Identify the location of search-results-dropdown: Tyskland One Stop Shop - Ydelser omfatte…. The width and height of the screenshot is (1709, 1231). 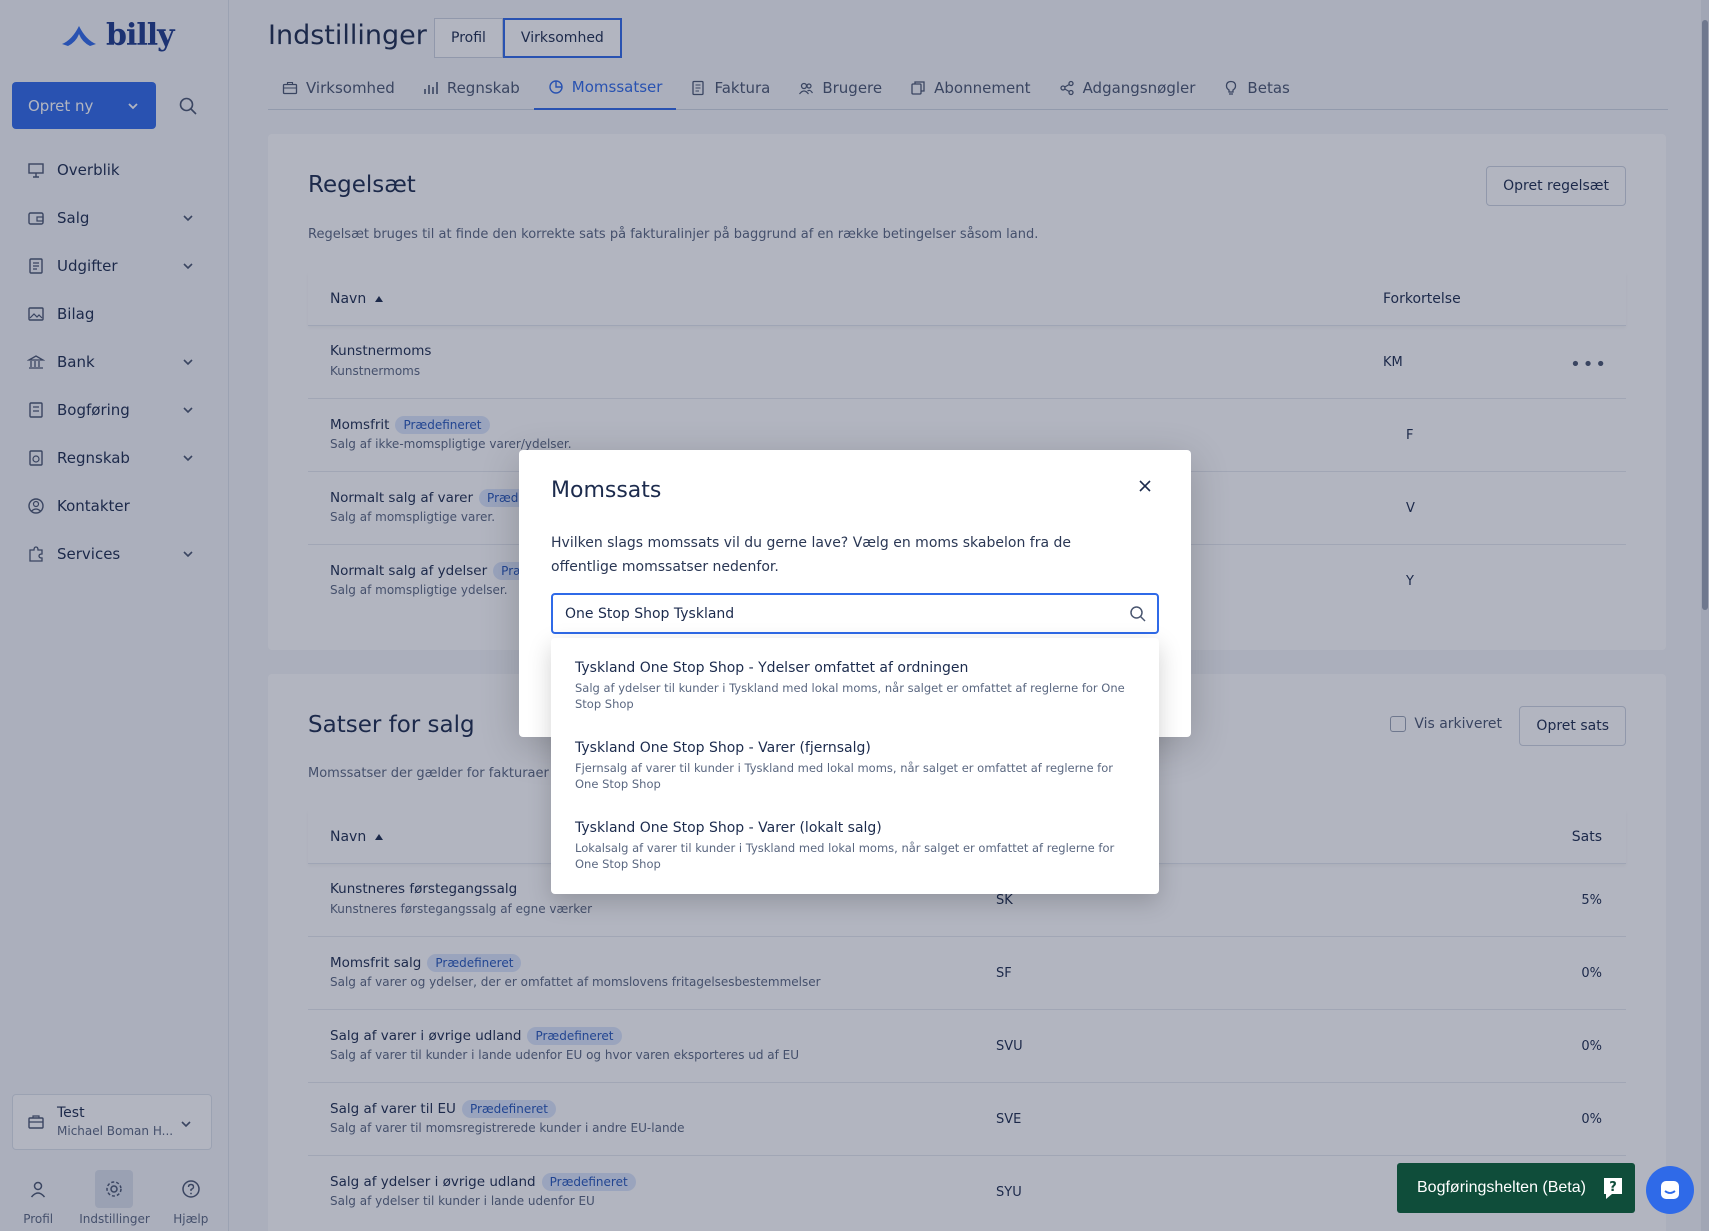
(855, 766).